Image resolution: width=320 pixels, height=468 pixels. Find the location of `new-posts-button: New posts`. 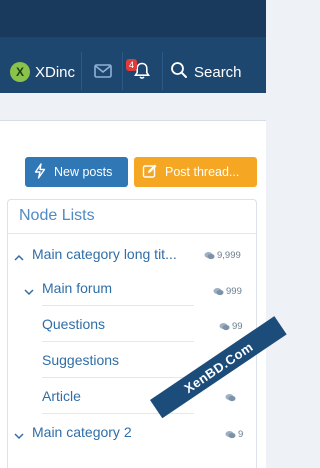

new-posts-button: New posts is located at coordinates (76, 172).